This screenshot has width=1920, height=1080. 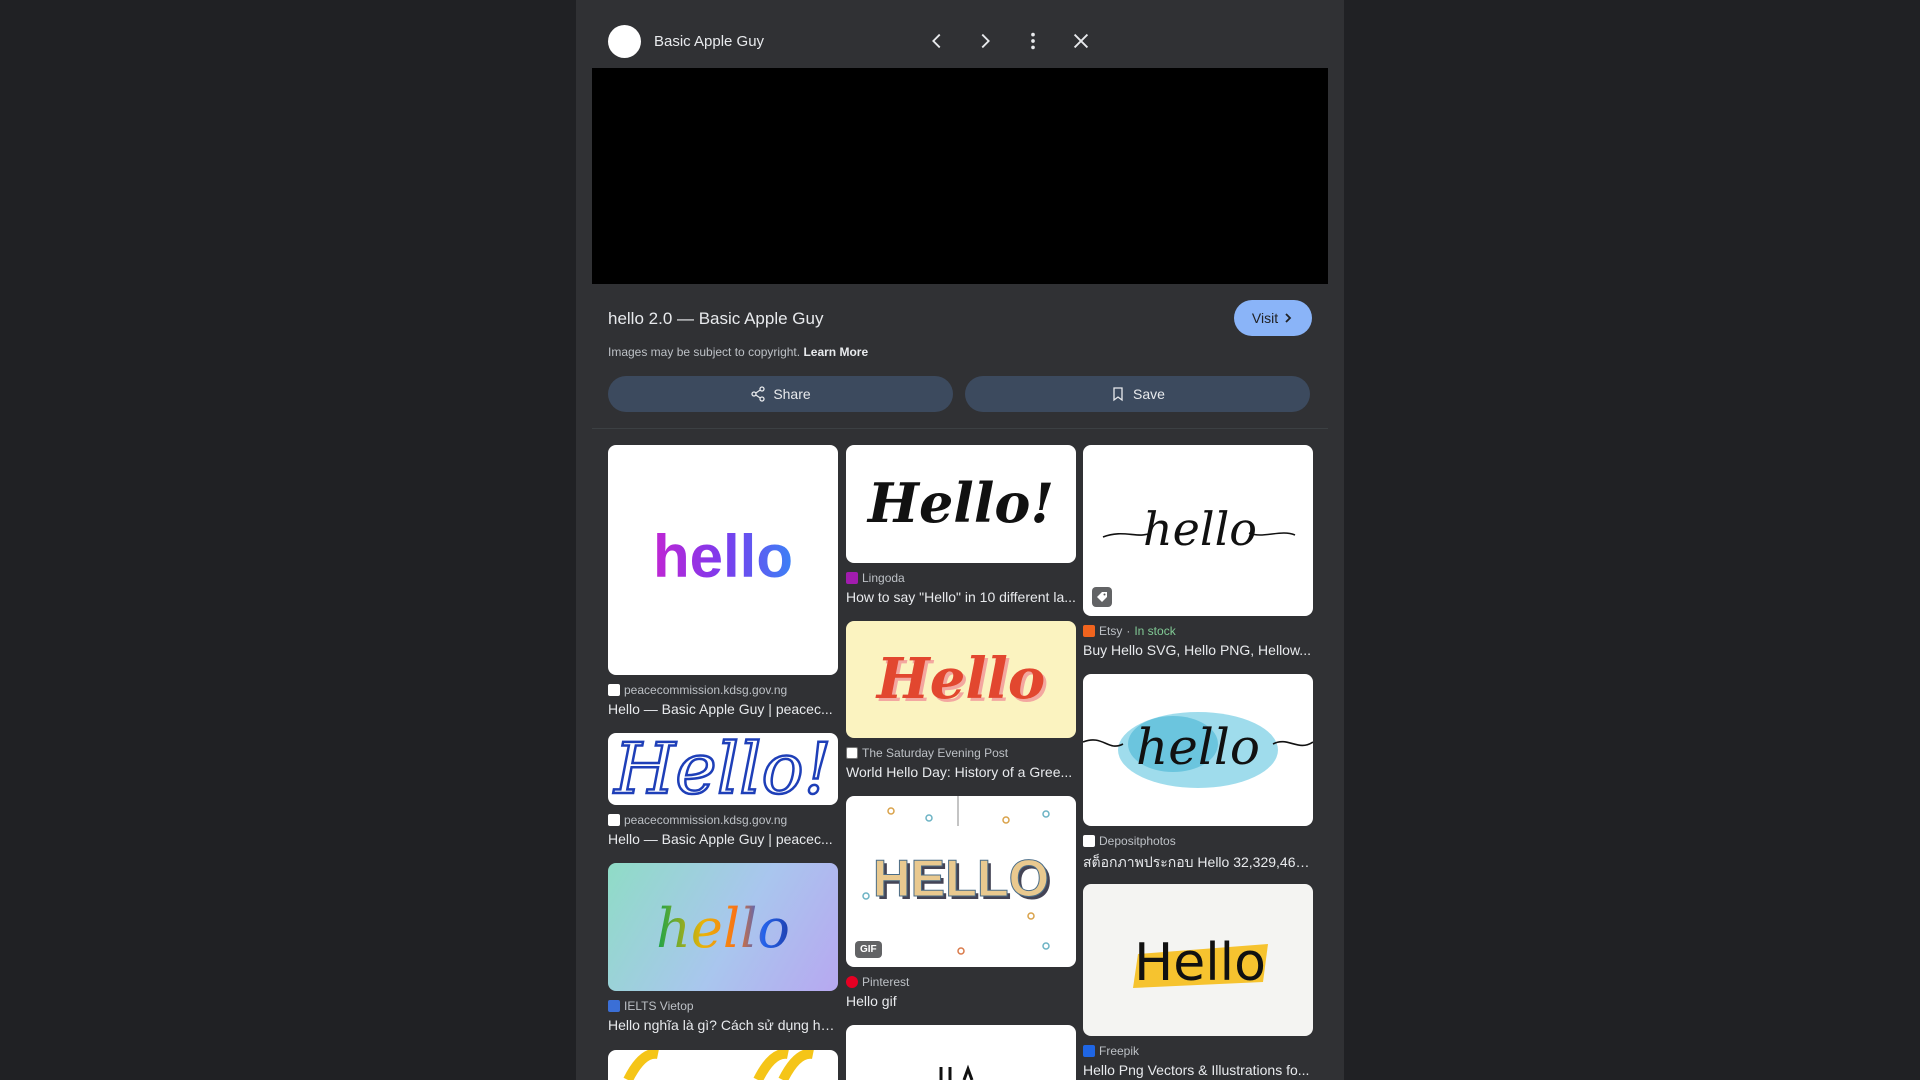 I want to click on source-name: Etsy, so click(x=1111, y=630).